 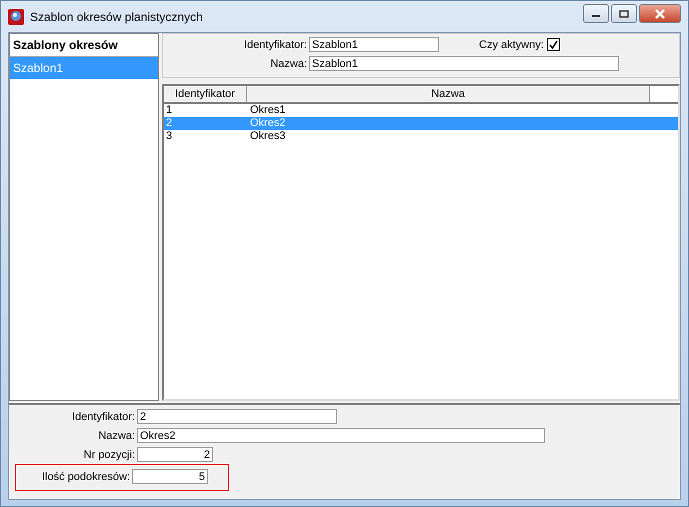 I want to click on table-cell-text: Okres1, so click(x=267, y=110).